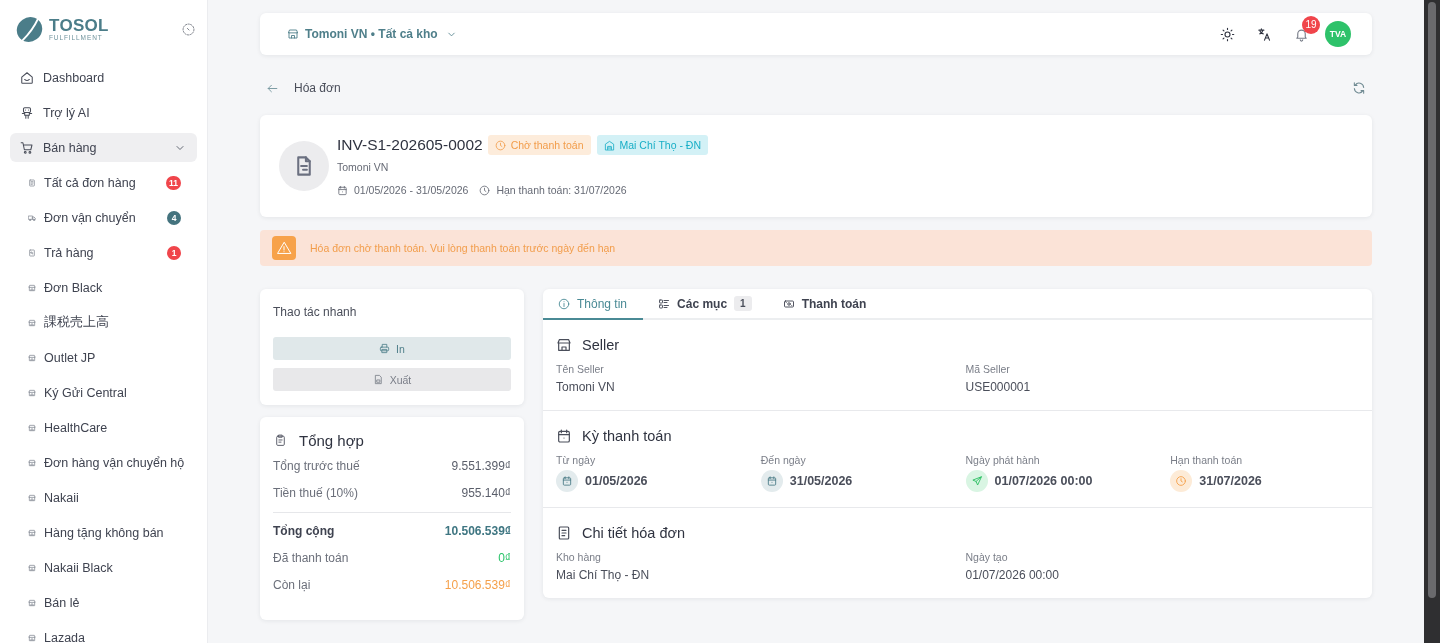 Image resolution: width=1440 pixels, height=643 pixels. What do you see at coordinates (103, 633) in the screenshot?
I see `nav-item: Lazada` at bounding box center [103, 633].